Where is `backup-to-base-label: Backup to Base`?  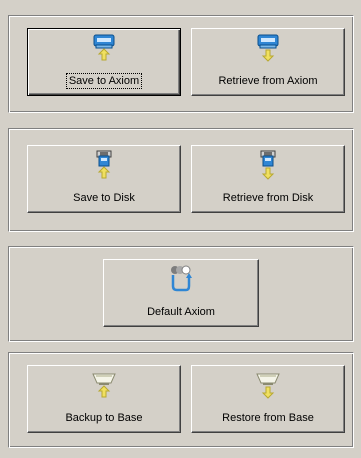 backup-to-base-label: Backup to Base is located at coordinates (104, 418).